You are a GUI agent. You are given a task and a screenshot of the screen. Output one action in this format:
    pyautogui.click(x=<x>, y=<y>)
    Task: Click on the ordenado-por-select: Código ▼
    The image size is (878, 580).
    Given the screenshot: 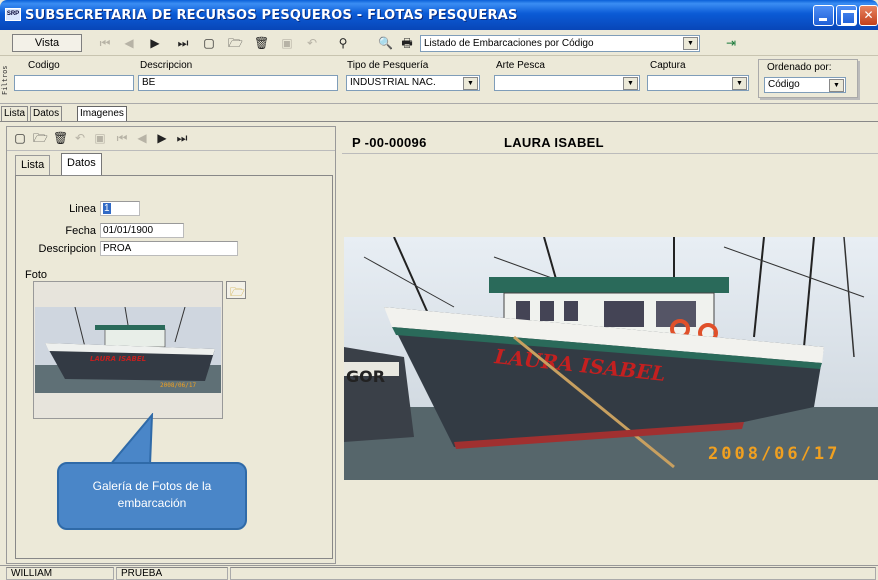 What is the action you would take?
    pyautogui.click(x=805, y=85)
    